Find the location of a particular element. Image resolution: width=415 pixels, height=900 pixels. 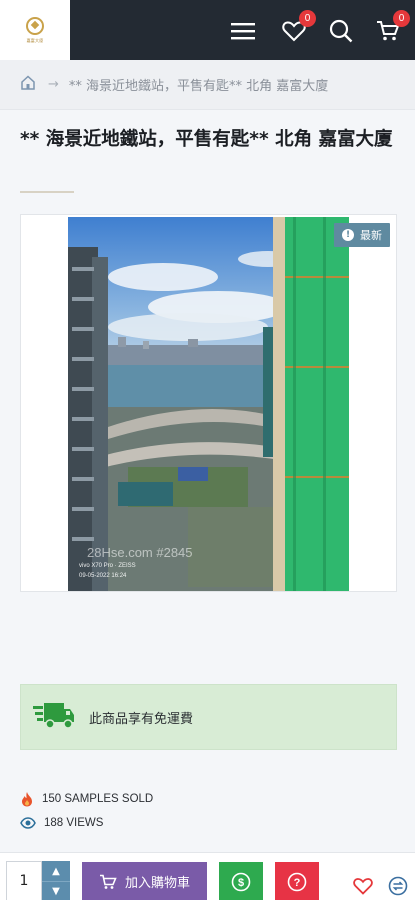

quantity-input: 1 is located at coordinates (24, 880).